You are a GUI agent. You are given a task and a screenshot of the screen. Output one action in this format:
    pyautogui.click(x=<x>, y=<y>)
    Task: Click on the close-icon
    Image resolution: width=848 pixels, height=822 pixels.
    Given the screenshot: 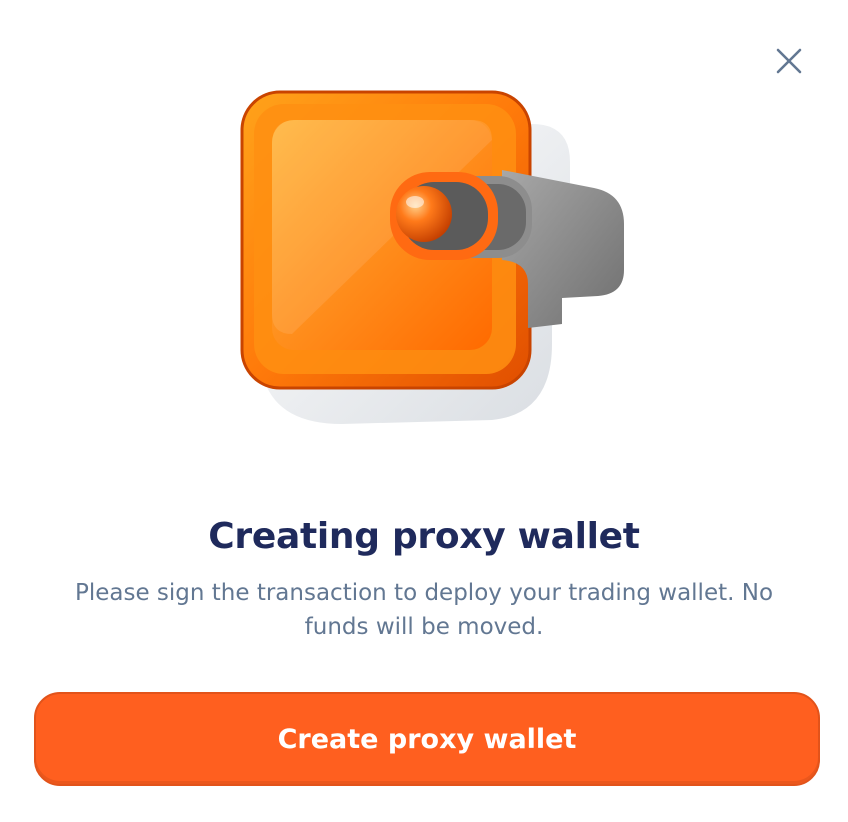 What is the action you would take?
    pyautogui.click(x=789, y=61)
    